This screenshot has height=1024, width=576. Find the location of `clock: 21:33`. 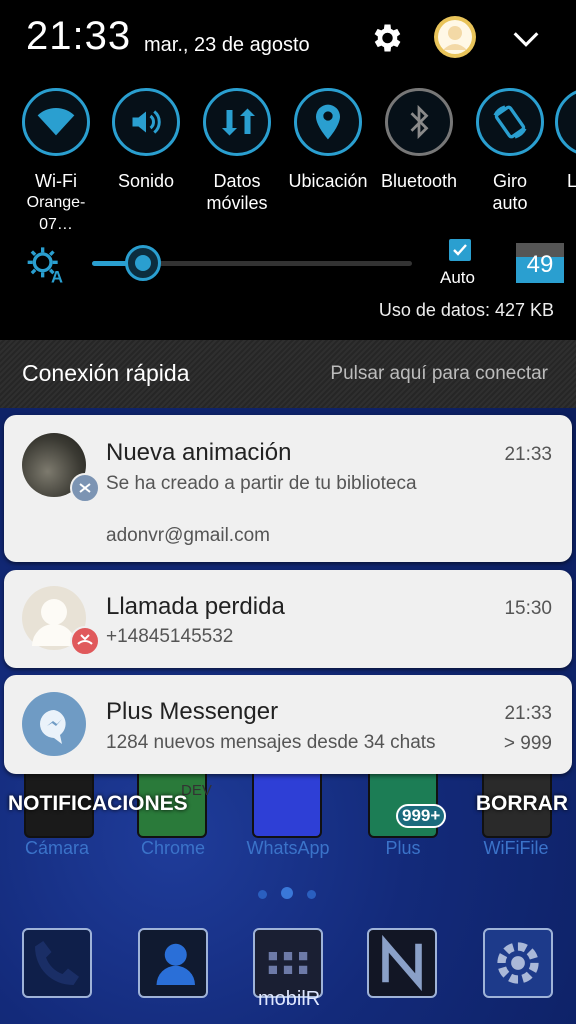

clock: 21:33 is located at coordinates (79, 36).